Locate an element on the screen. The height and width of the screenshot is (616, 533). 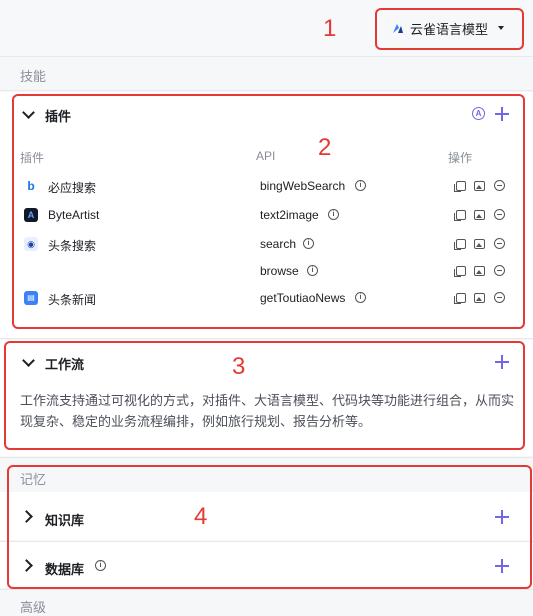
annotation-number-1: 1 is located at coordinates (330, 28).